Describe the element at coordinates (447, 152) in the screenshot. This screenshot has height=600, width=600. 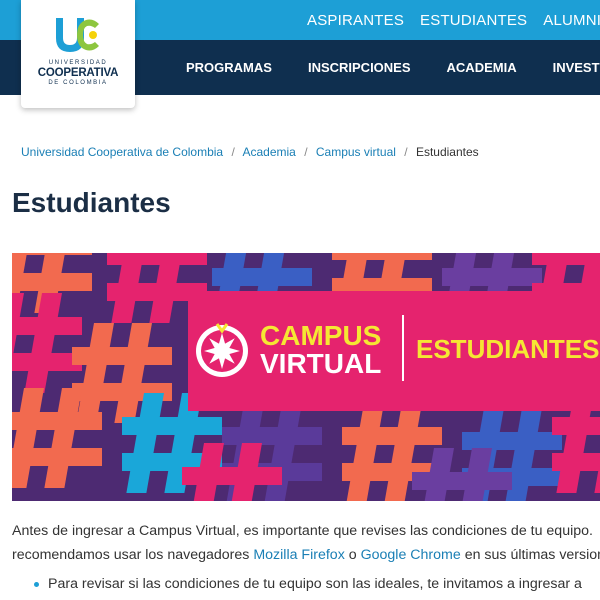
I see `breadcrumb-current: Estudiantes` at that location.